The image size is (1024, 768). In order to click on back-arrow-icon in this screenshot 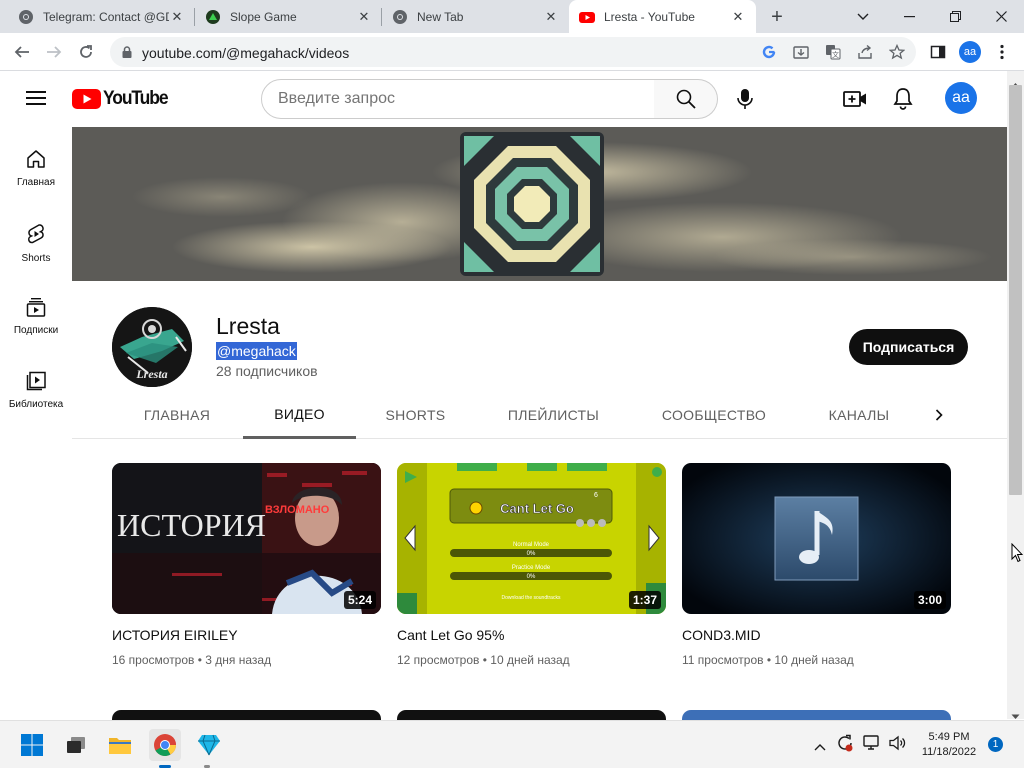, I will do `click(22, 52)`.